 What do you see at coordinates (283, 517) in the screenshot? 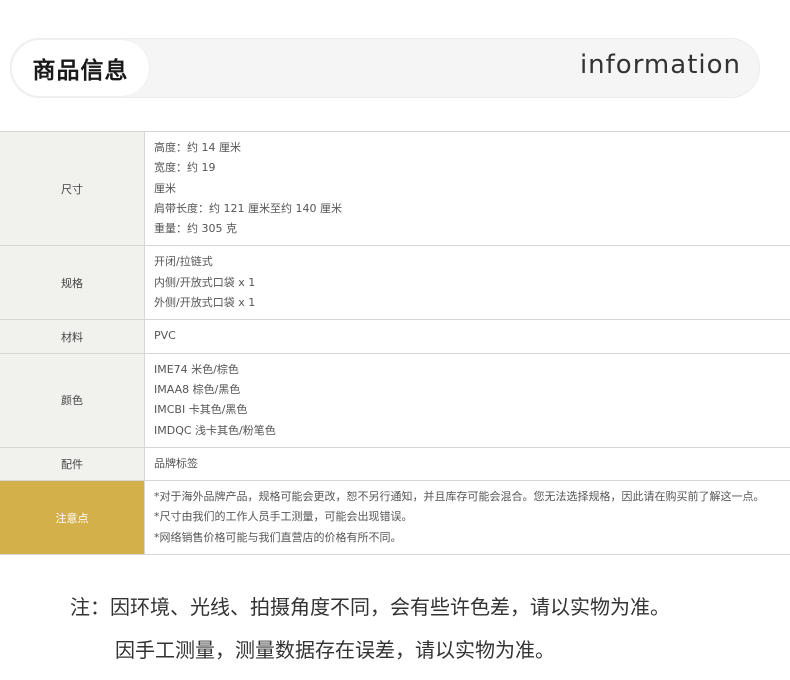
I see `spec-line: *尺寸由我们的工作人员手工测量，可能会出现错误。` at bounding box center [283, 517].